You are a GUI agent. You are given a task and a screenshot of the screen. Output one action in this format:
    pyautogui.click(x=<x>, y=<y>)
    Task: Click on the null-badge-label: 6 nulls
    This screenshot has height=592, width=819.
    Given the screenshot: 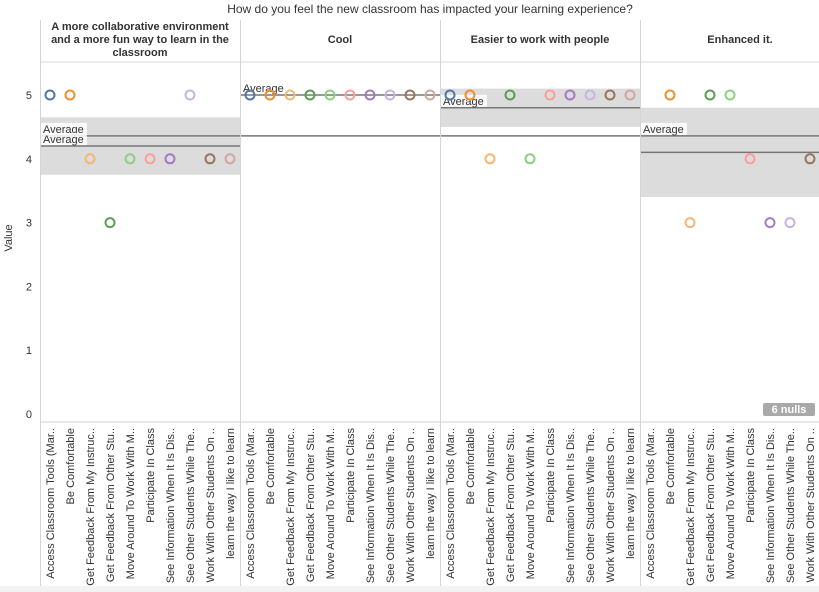 What is the action you would take?
    pyautogui.click(x=789, y=410)
    